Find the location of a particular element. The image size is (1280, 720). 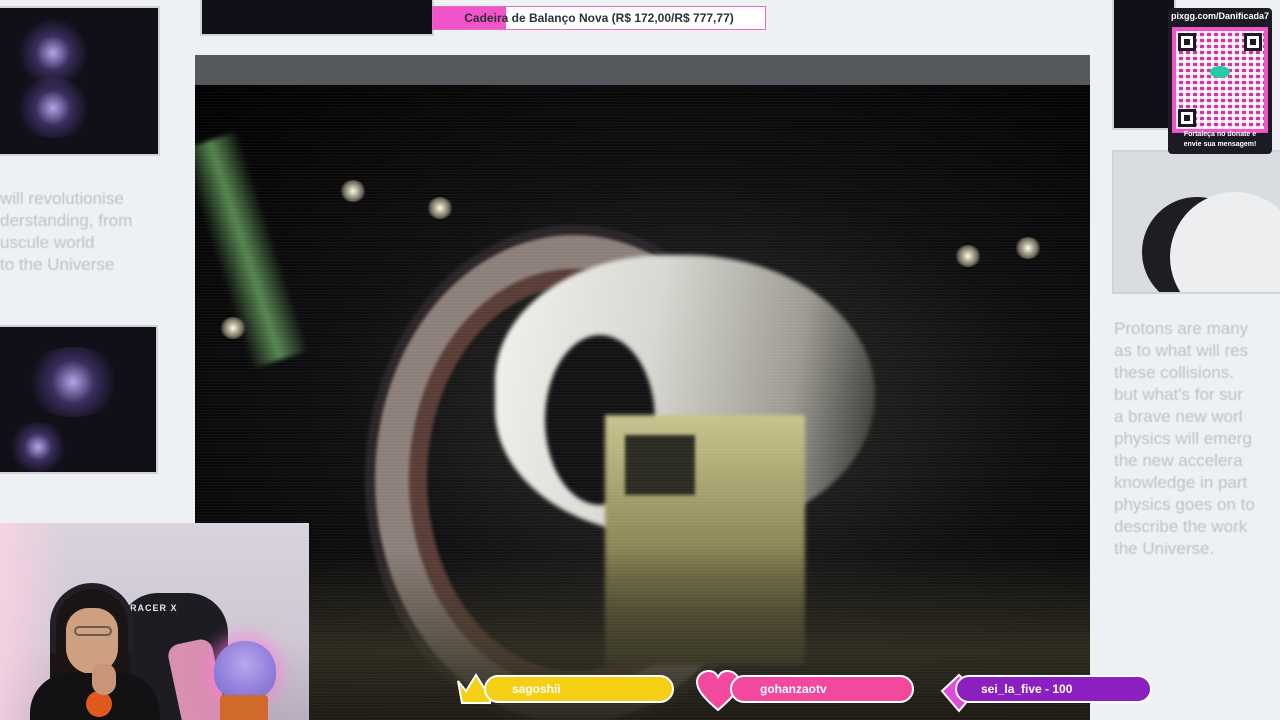

chair-brand-label: RACER X is located at coordinates (154, 608).